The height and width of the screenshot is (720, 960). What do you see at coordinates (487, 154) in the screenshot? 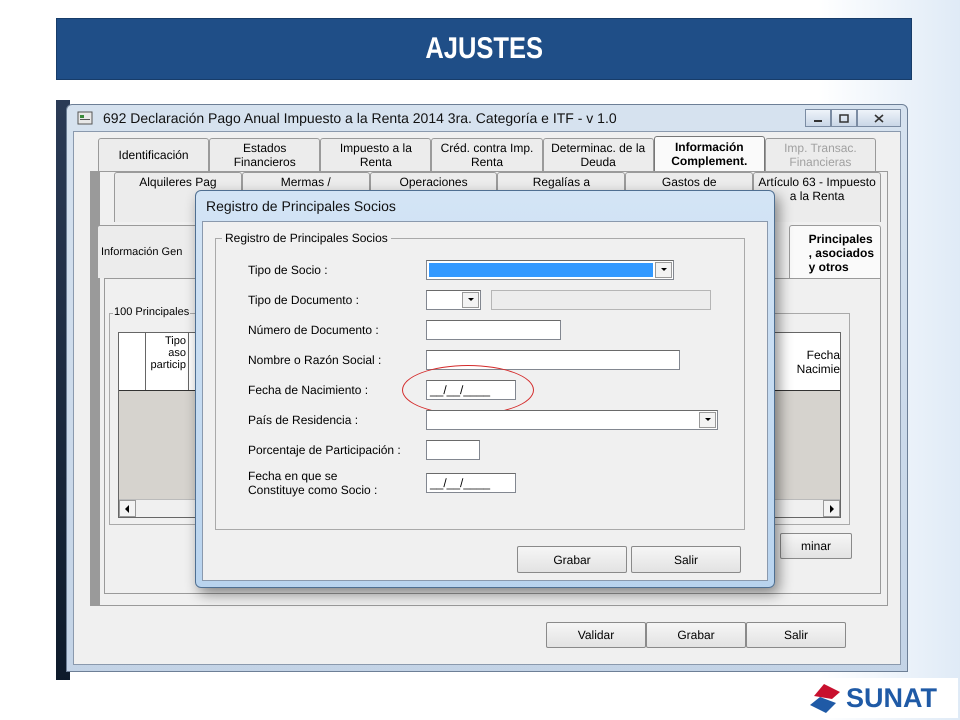
I see `tab: Créd. contra Imp. Renta` at bounding box center [487, 154].